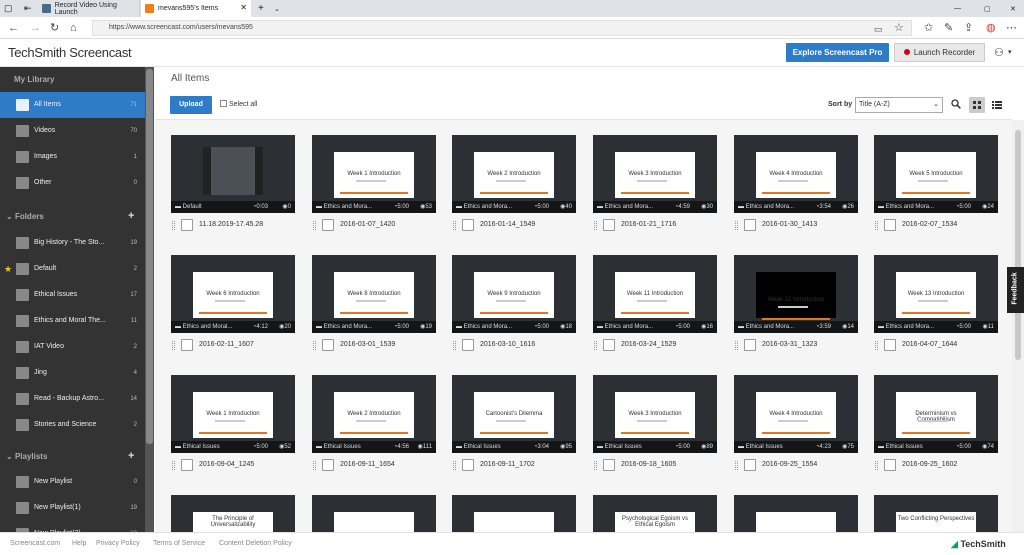  What do you see at coordinates (928, 28) in the screenshot?
I see `favorites-icon: ✩` at bounding box center [928, 28].